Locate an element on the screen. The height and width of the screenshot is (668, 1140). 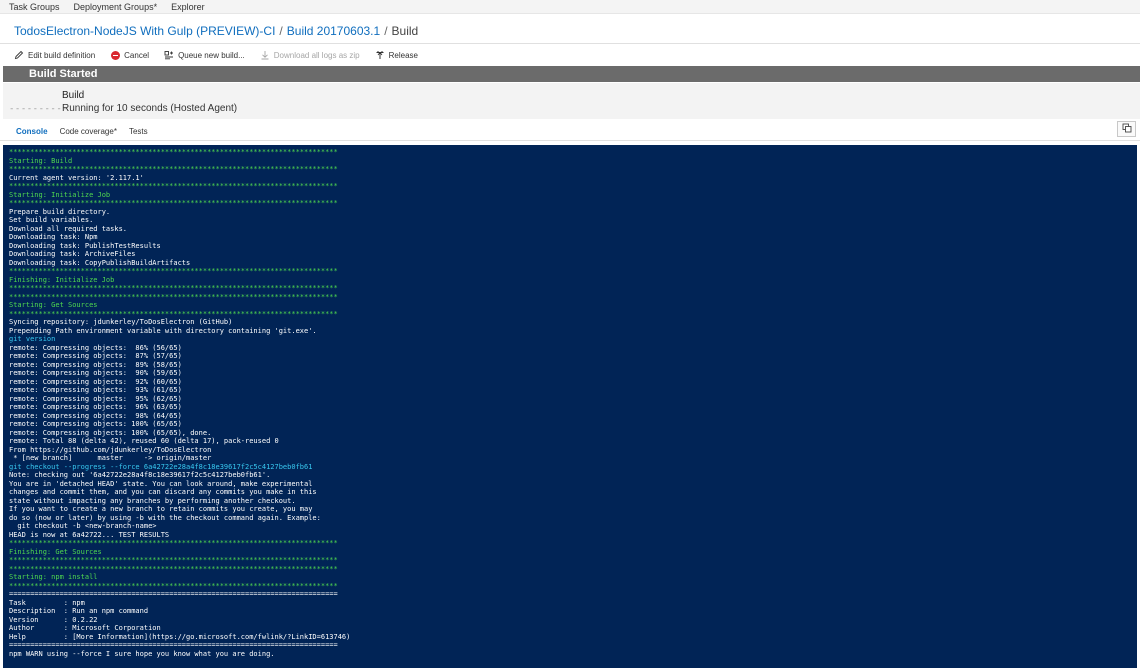
console-line: Set build variables. is located at coordinates (51, 220).